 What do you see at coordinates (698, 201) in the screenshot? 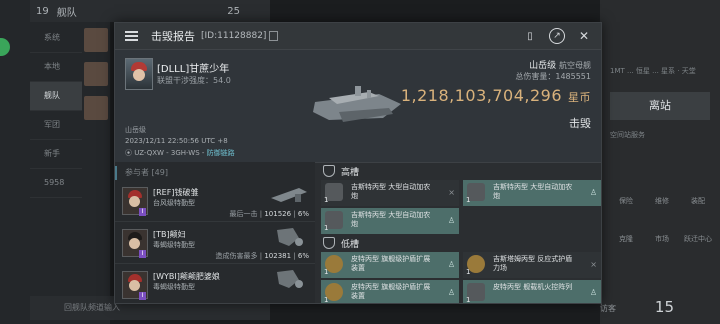
I see `service-fitting: 装配` at bounding box center [698, 201].